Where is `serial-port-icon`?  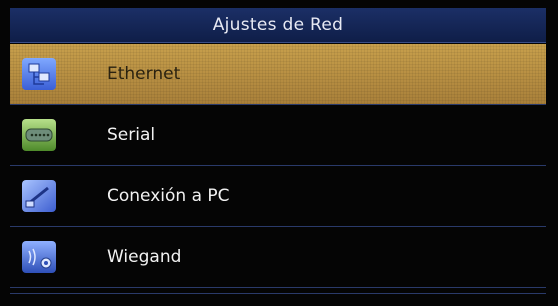
serial-port-icon is located at coordinates (39, 135).